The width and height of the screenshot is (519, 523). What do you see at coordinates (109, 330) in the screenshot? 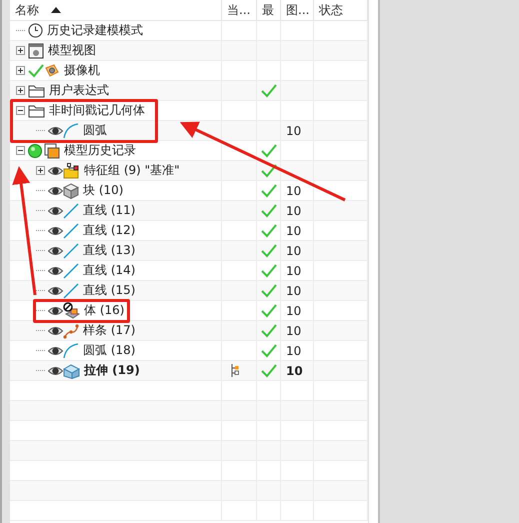
I see `node-label: 样条 (17)` at bounding box center [109, 330].